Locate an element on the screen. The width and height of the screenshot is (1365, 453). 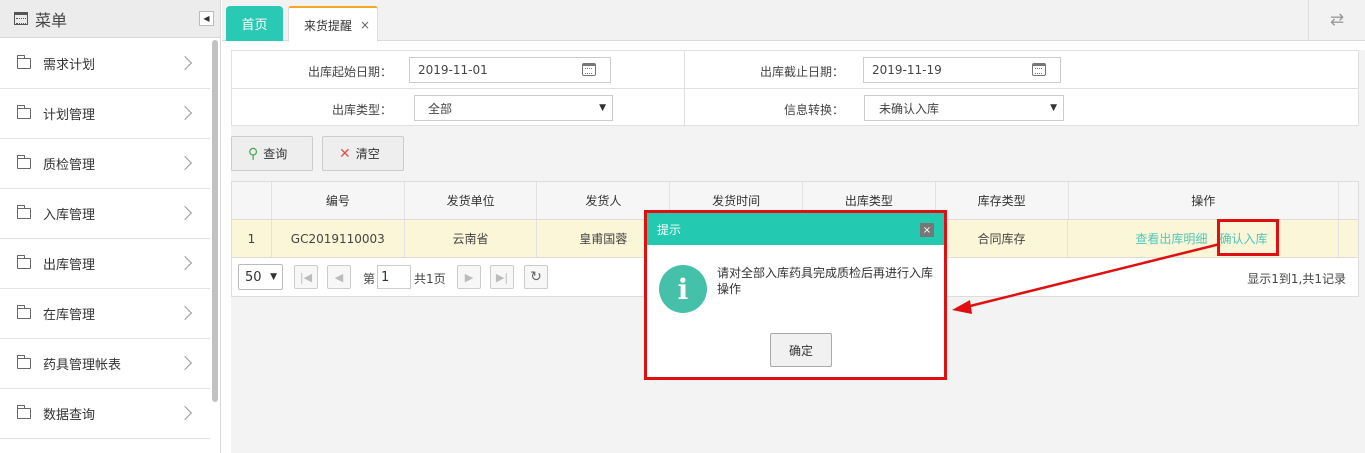
sidebar-item-label: 需求计划 is located at coordinates (69, 65).